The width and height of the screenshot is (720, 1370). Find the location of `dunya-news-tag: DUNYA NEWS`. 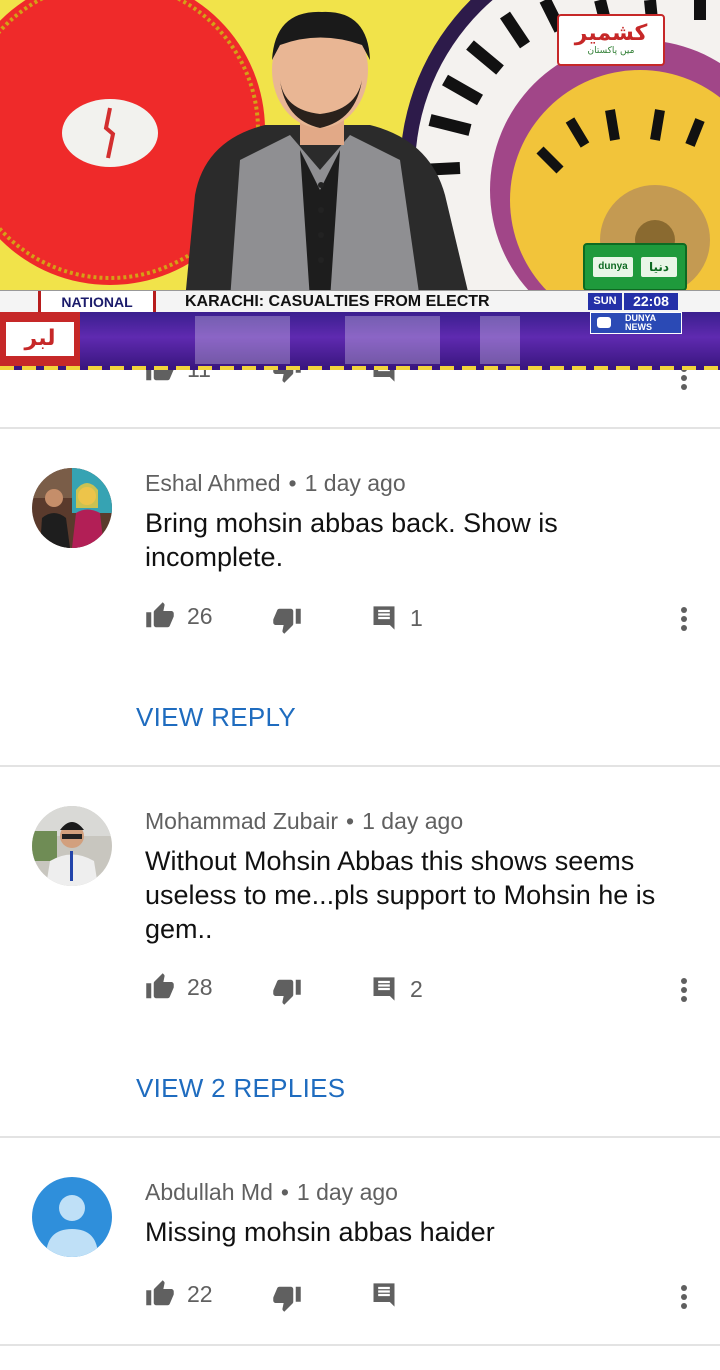

dunya-news-tag: DUNYA NEWS is located at coordinates (636, 323).